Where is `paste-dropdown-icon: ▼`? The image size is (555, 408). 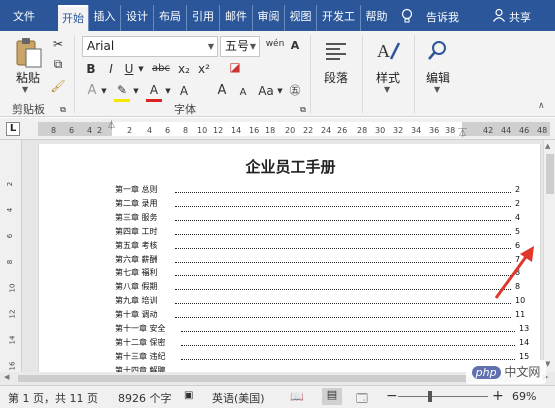
paste-dropdown-icon: ▼ is located at coordinates (25, 89).